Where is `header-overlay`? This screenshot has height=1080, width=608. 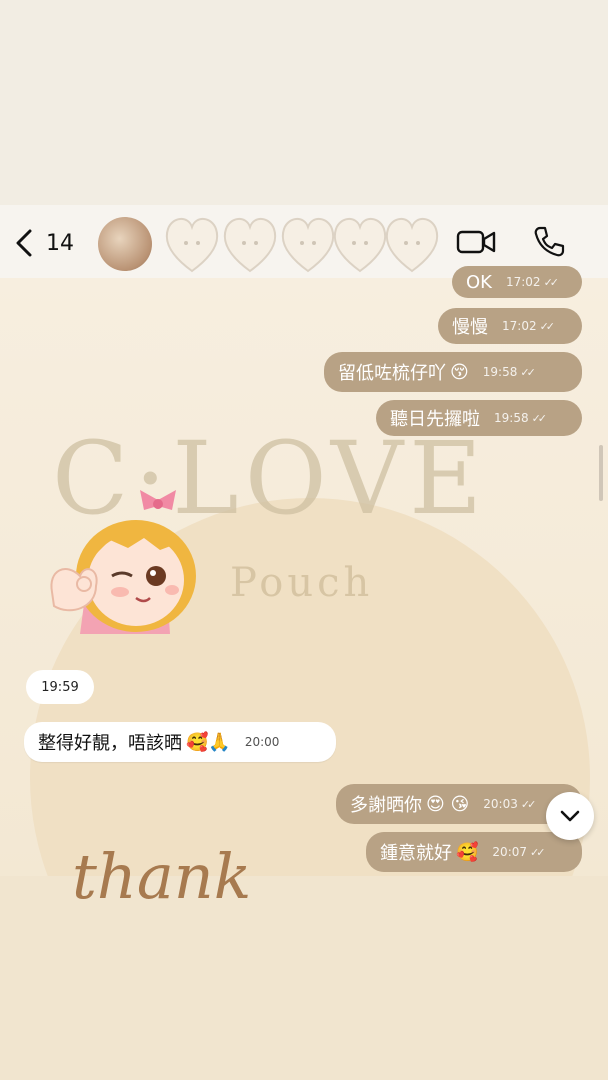
header-overlay is located at coordinates (304, 241).